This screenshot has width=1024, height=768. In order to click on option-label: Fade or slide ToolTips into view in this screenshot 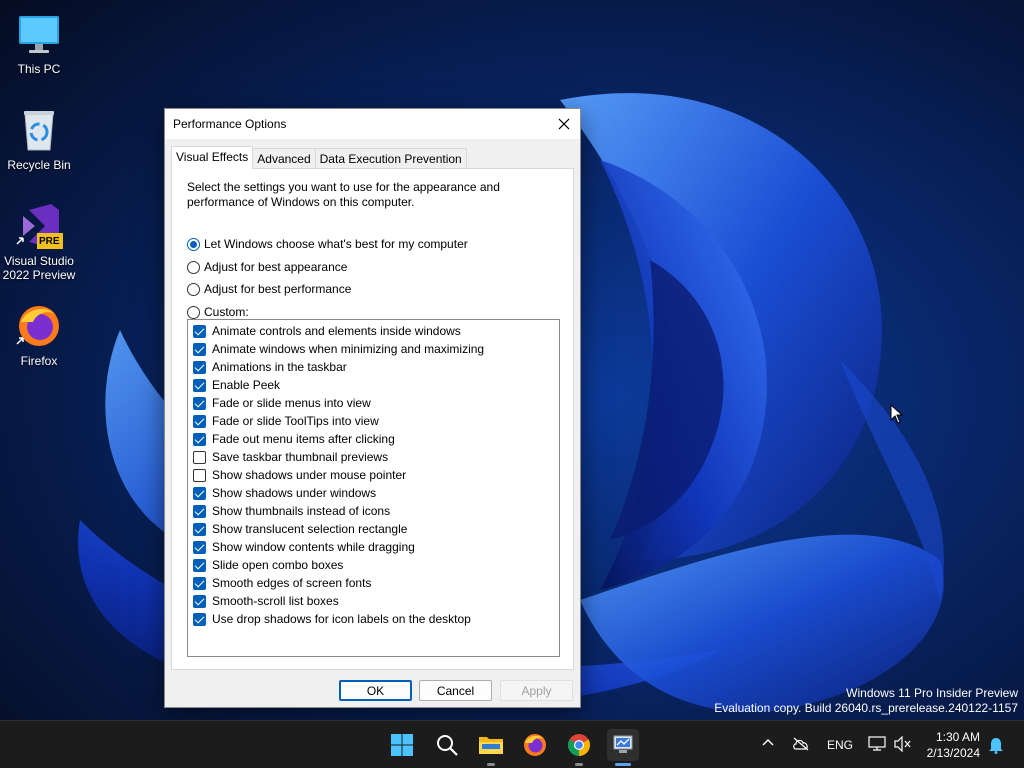, I will do `click(295, 421)`.